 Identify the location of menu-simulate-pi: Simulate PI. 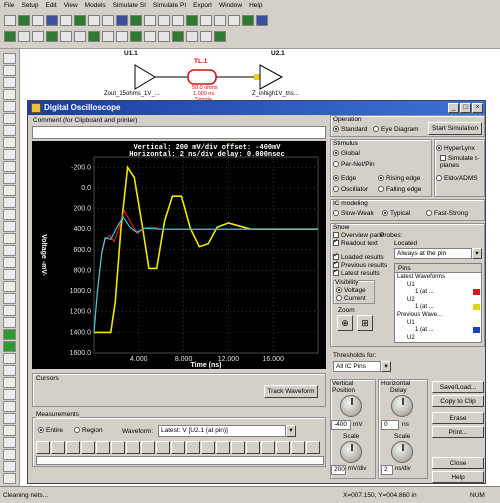
(169, 5).